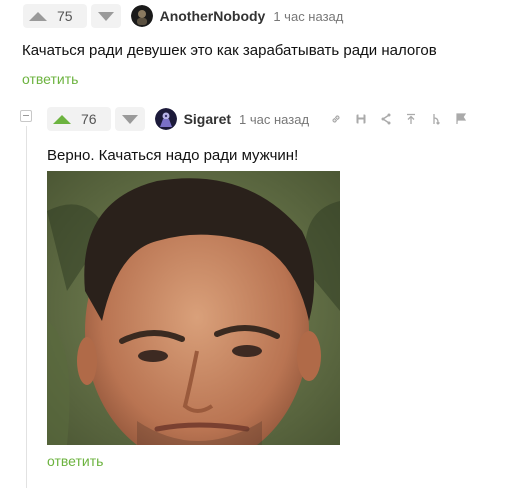 The height and width of the screenshot is (488, 516). What do you see at coordinates (55, 16) in the screenshot?
I see `rating-box: 75` at bounding box center [55, 16].